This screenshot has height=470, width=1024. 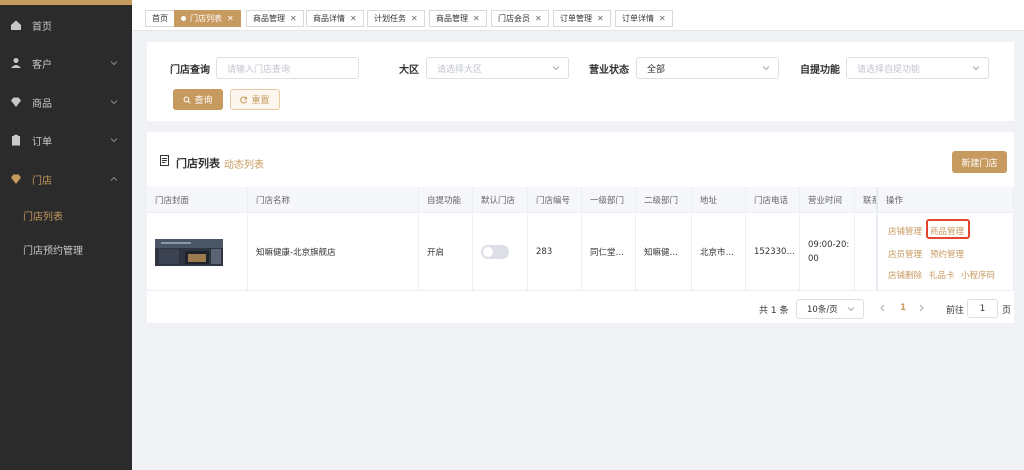 What do you see at coordinates (66, 25) in the screenshot?
I see `sidebar-item-home: 首页` at bounding box center [66, 25].